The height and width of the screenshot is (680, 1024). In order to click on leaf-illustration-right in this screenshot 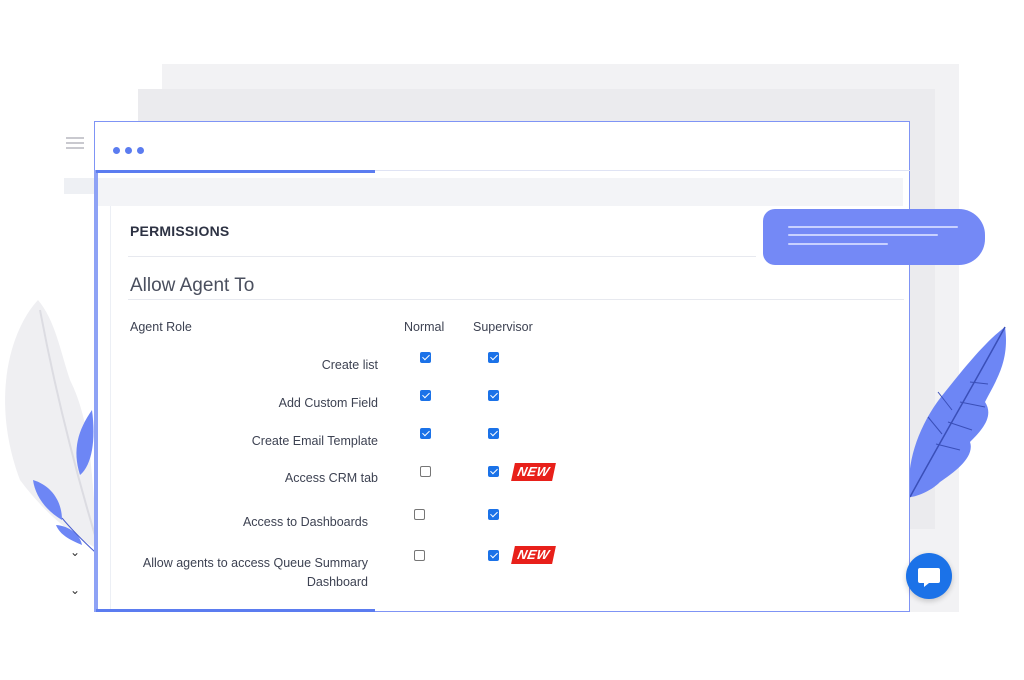, I will do `click(957, 412)`.